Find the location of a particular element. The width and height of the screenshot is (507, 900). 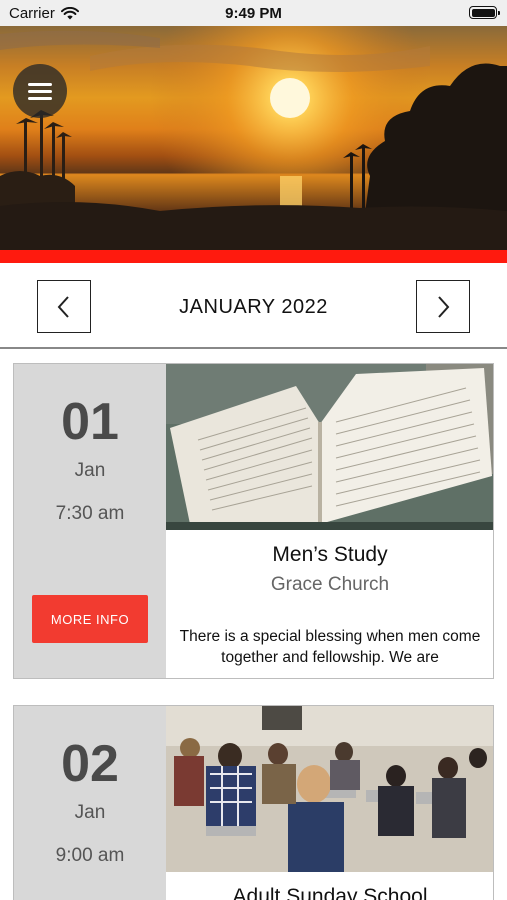

event-time: 9:00 am is located at coordinates (90, 855).